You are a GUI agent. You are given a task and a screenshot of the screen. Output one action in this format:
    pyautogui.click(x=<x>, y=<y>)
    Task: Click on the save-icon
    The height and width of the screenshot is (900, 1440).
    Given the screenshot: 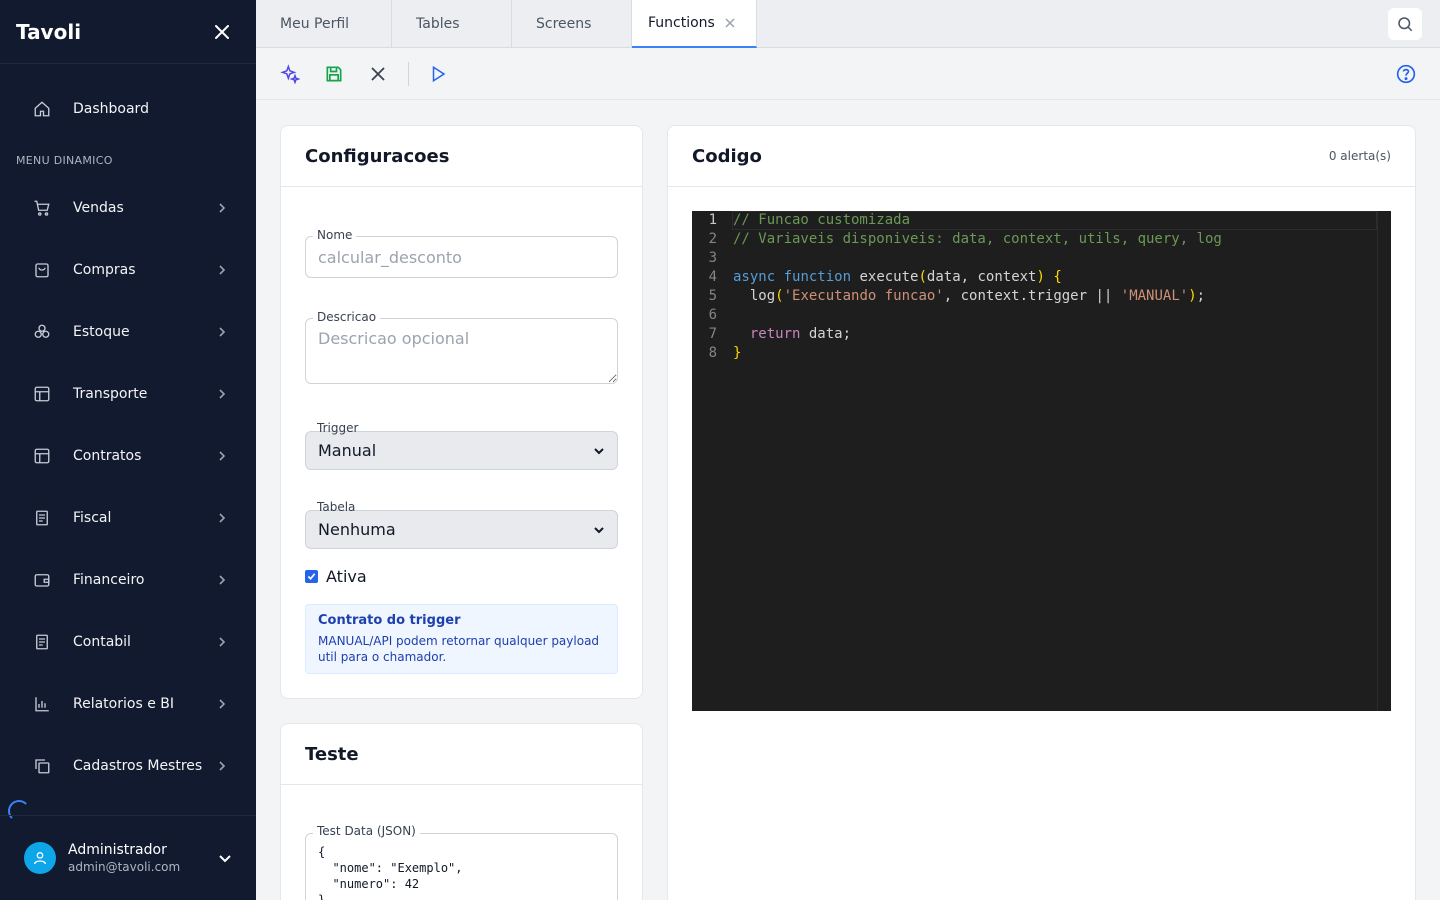 What is the action you would take?
    pyautogui.click(x=334, y=74)
    